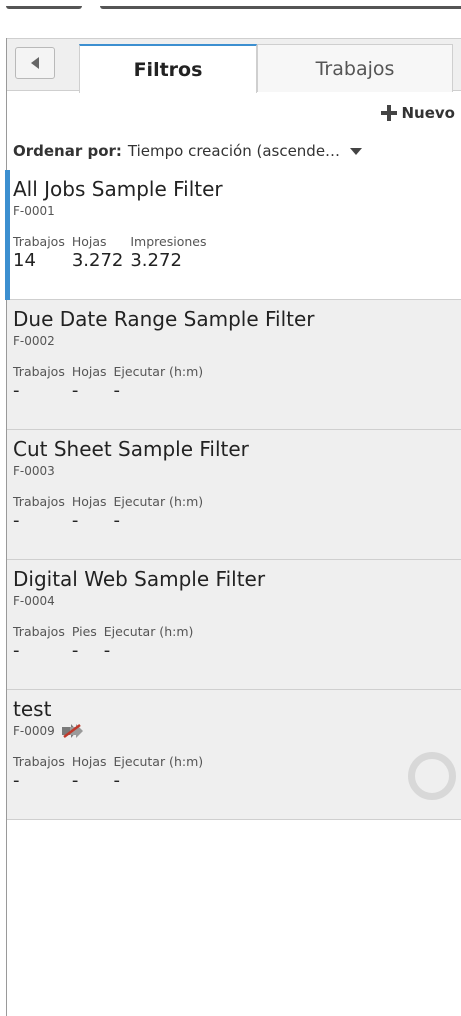  What do you see at coordinates (67, 151) in the screenshot?
I see `sort-label: Ordenar por:` at bounding box center [67, 151].